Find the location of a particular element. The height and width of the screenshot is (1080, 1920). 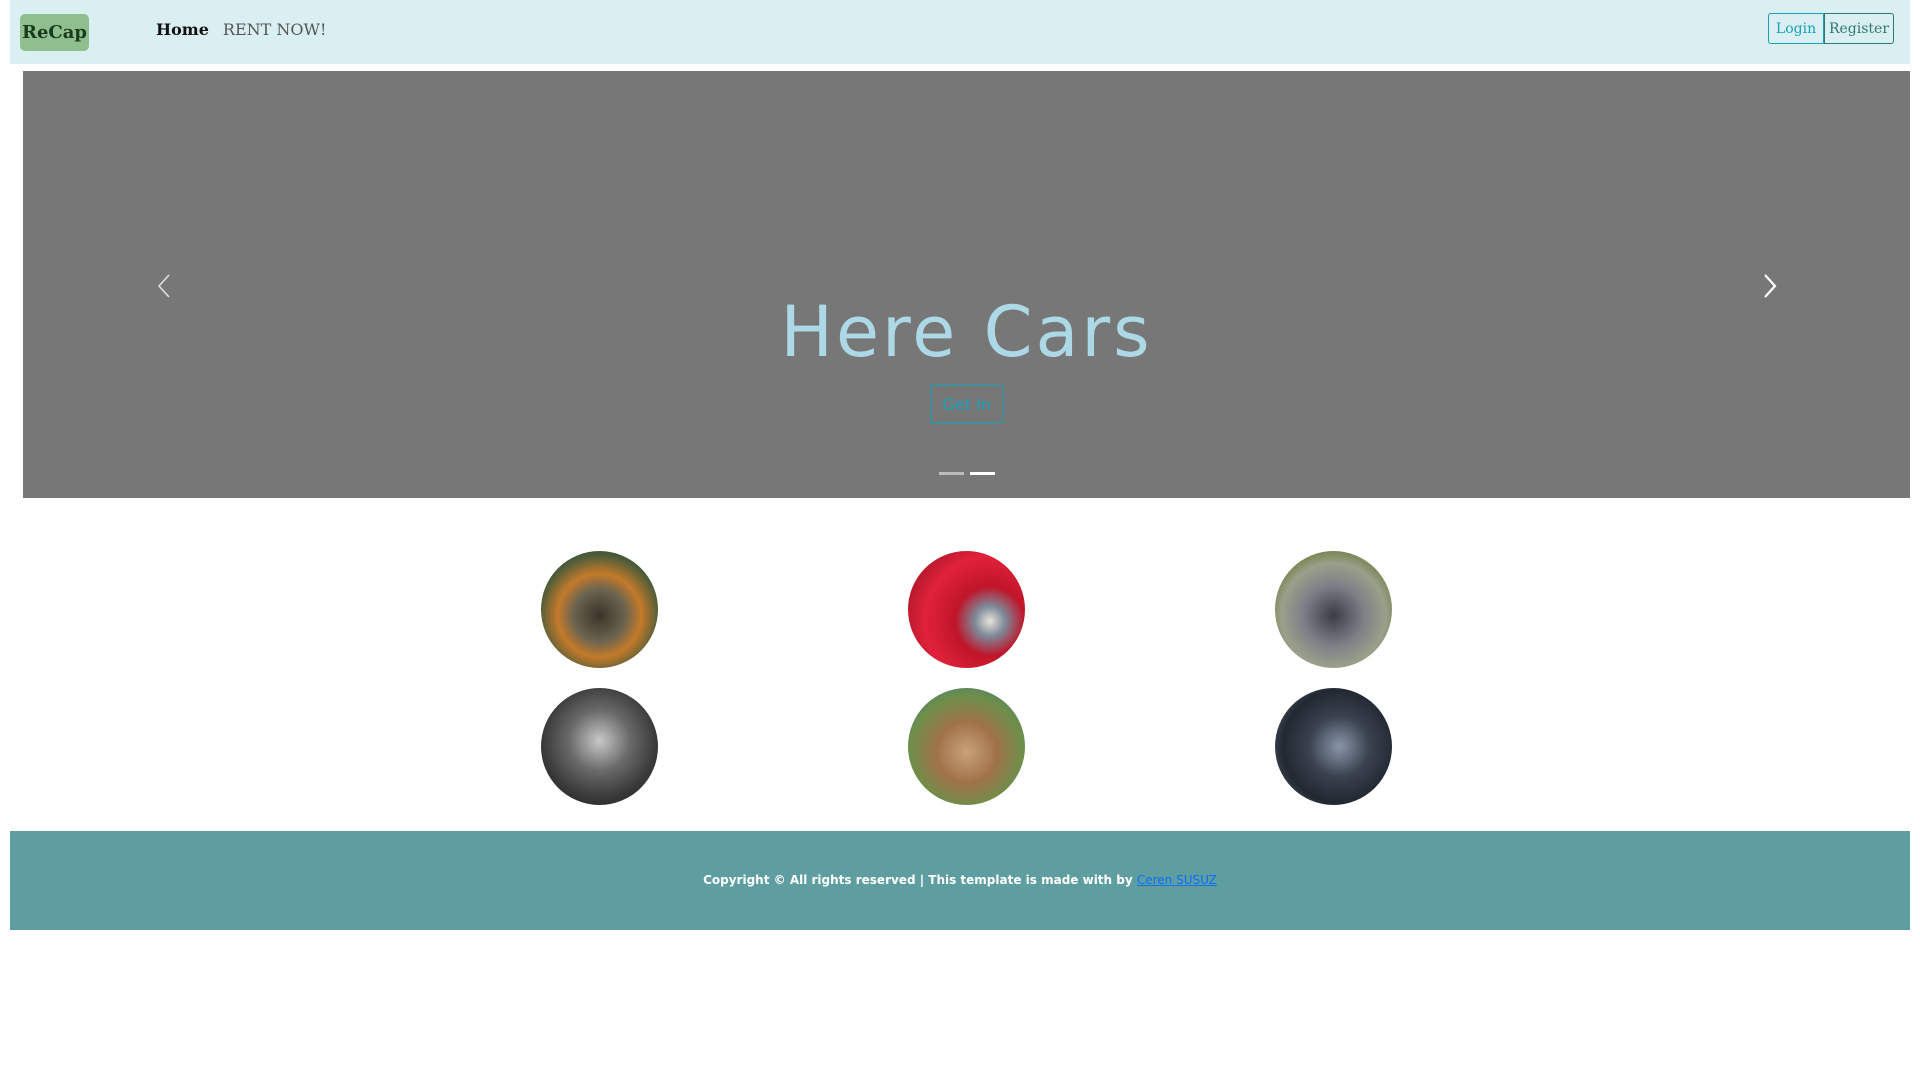

hero-title: Here Cars is located at coordinates (966, 332).